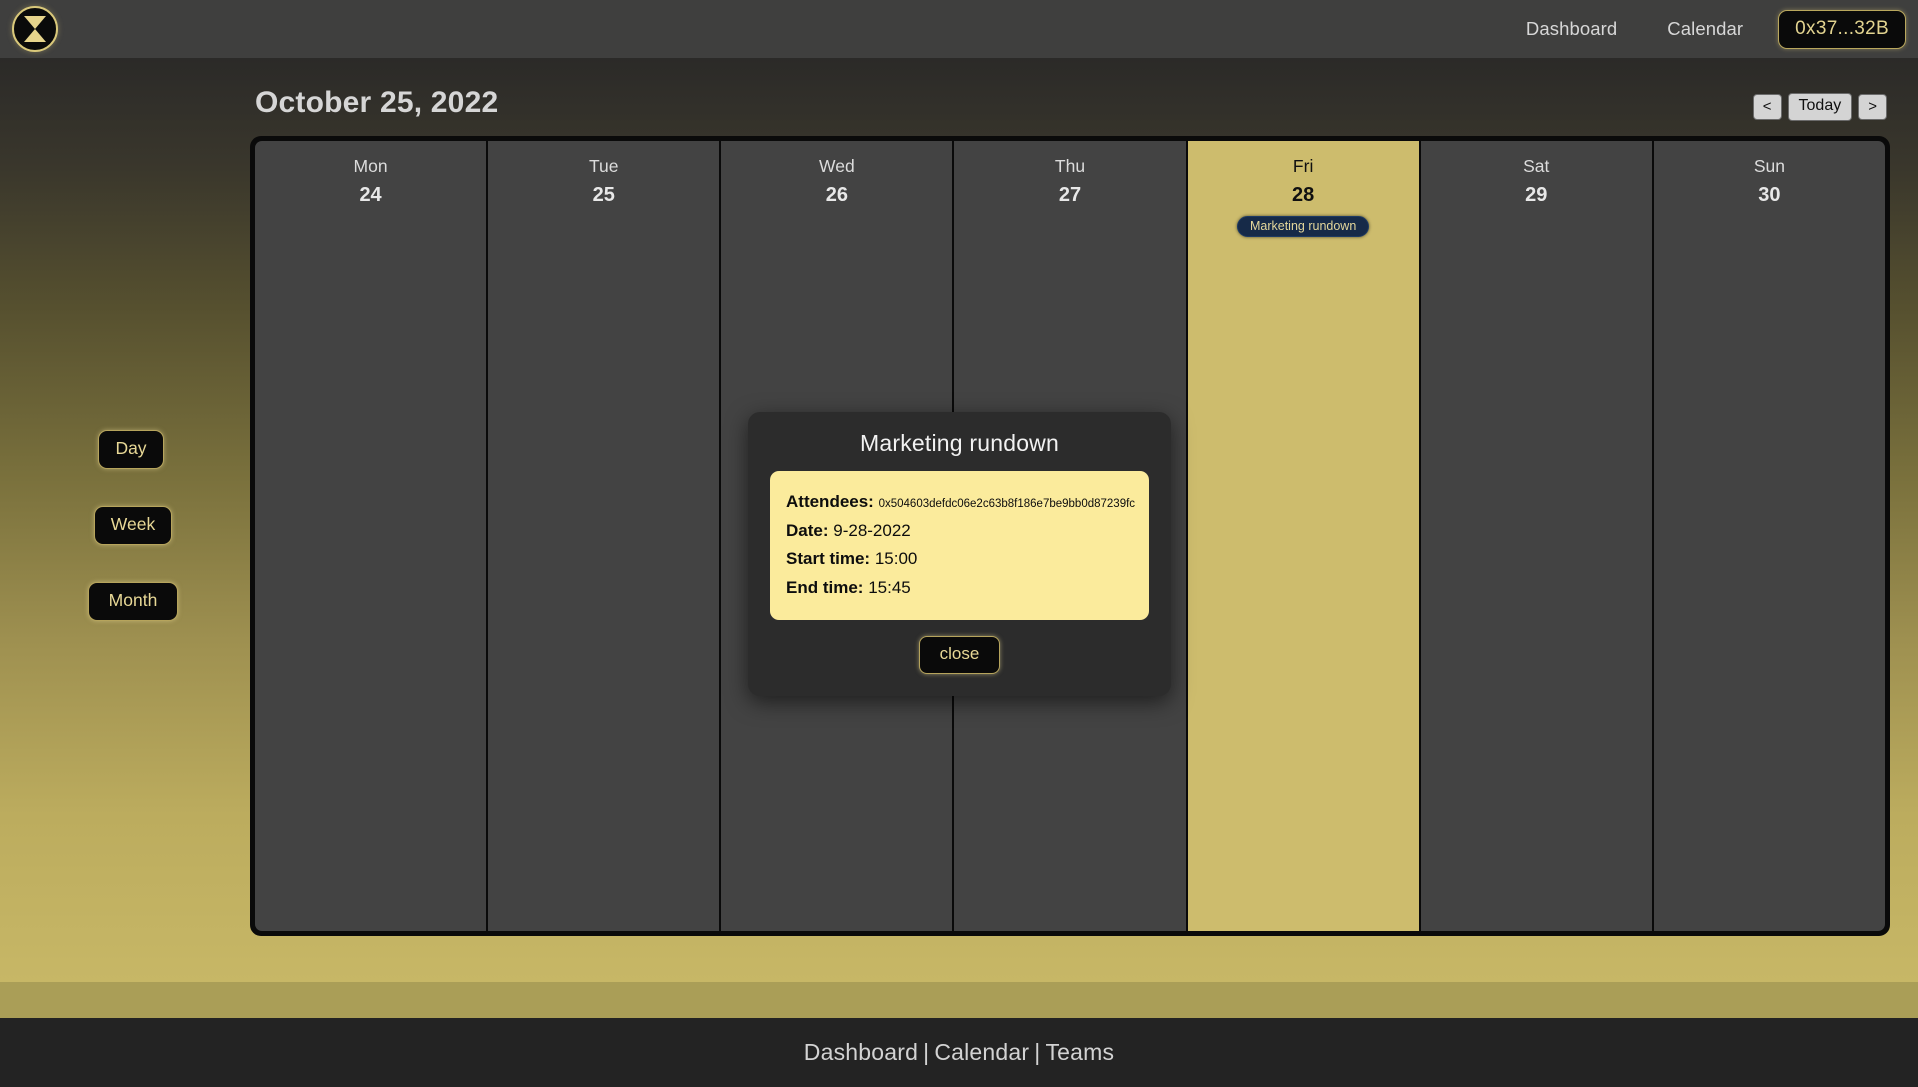 This screenshot has width=1918, height=1087. Describe the element at coordinates (959, 443) in the screenshot. I see `modal-title: Marketing rundown` at that location.